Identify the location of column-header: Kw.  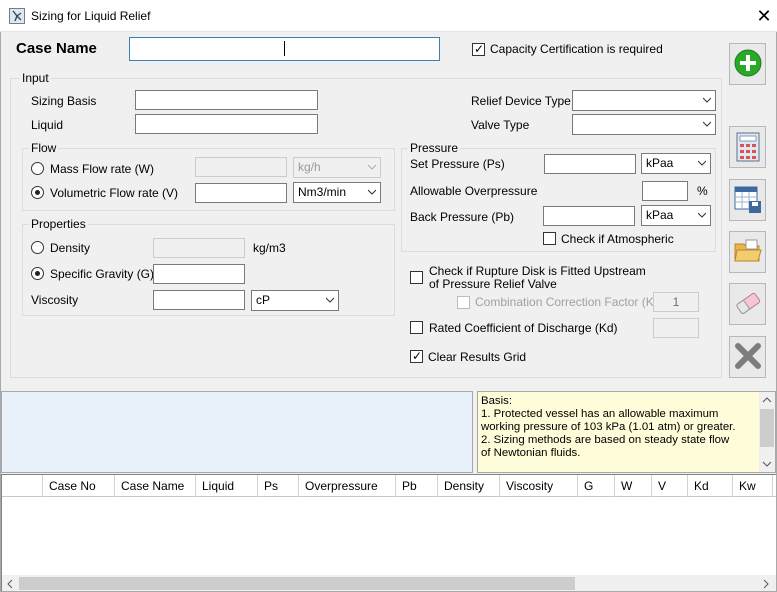
(753, 486).